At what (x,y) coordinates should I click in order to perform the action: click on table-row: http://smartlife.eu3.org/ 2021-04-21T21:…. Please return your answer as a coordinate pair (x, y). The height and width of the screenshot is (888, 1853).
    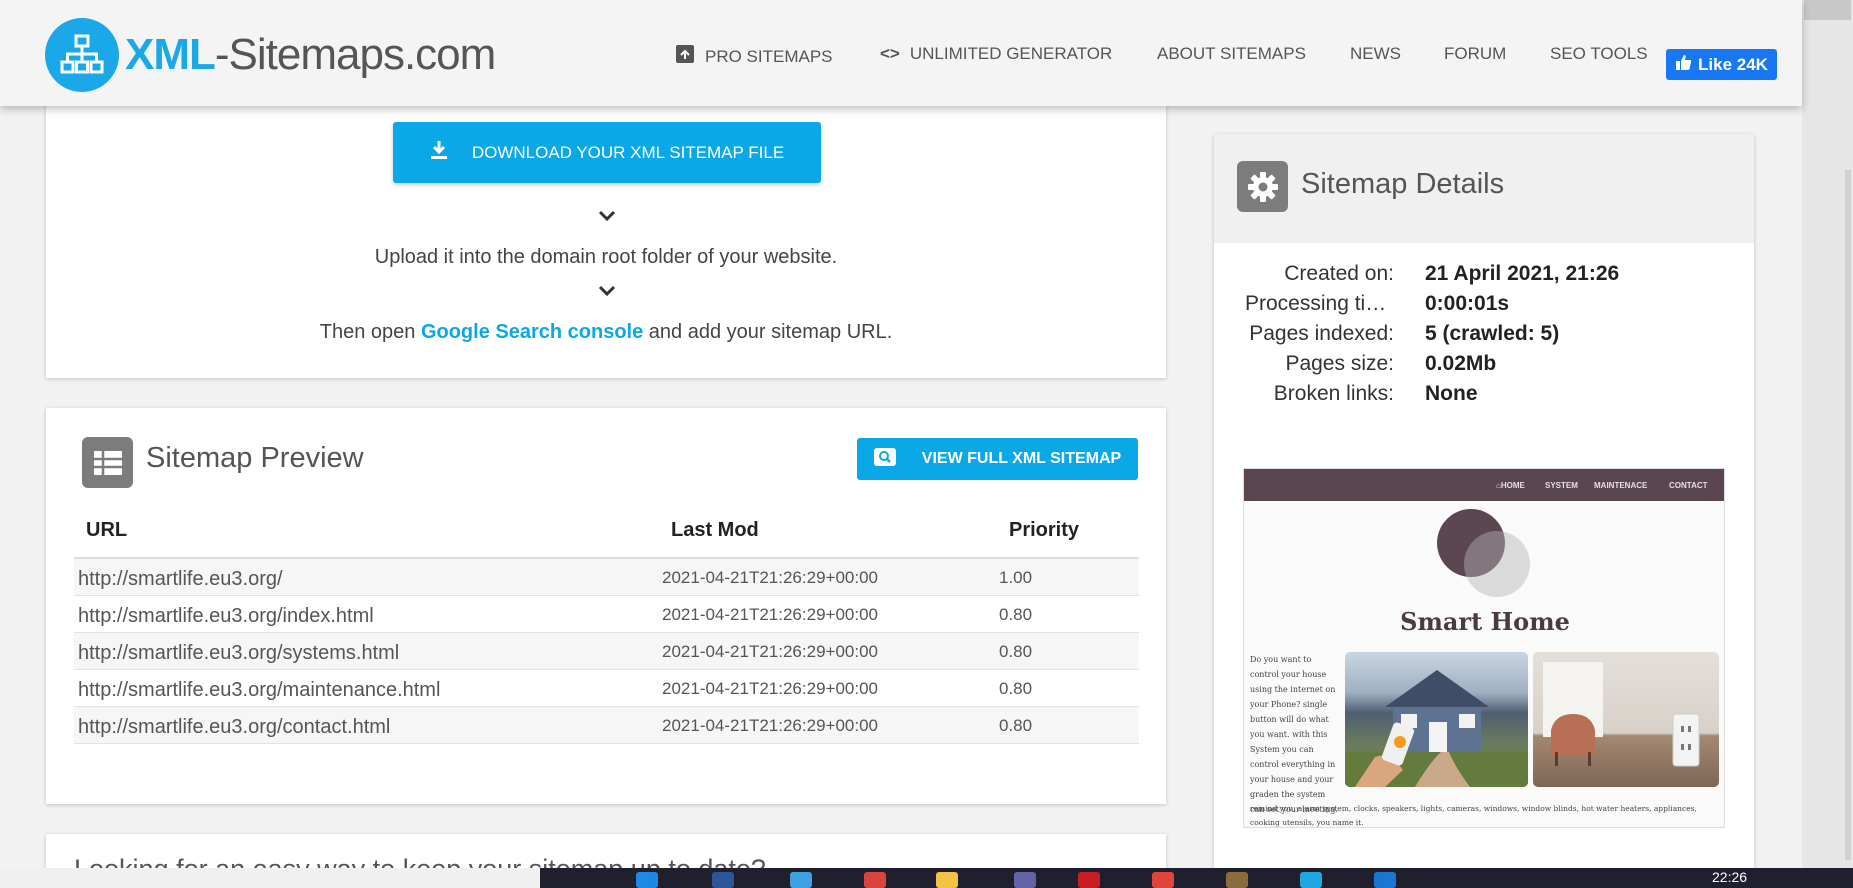
    Looking at the image, I should click on (606, 577).